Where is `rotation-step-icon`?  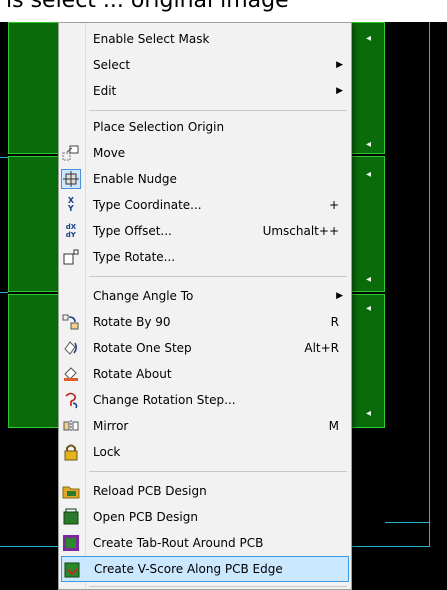 rotation-step-icon is located at coordinates (71, 400).